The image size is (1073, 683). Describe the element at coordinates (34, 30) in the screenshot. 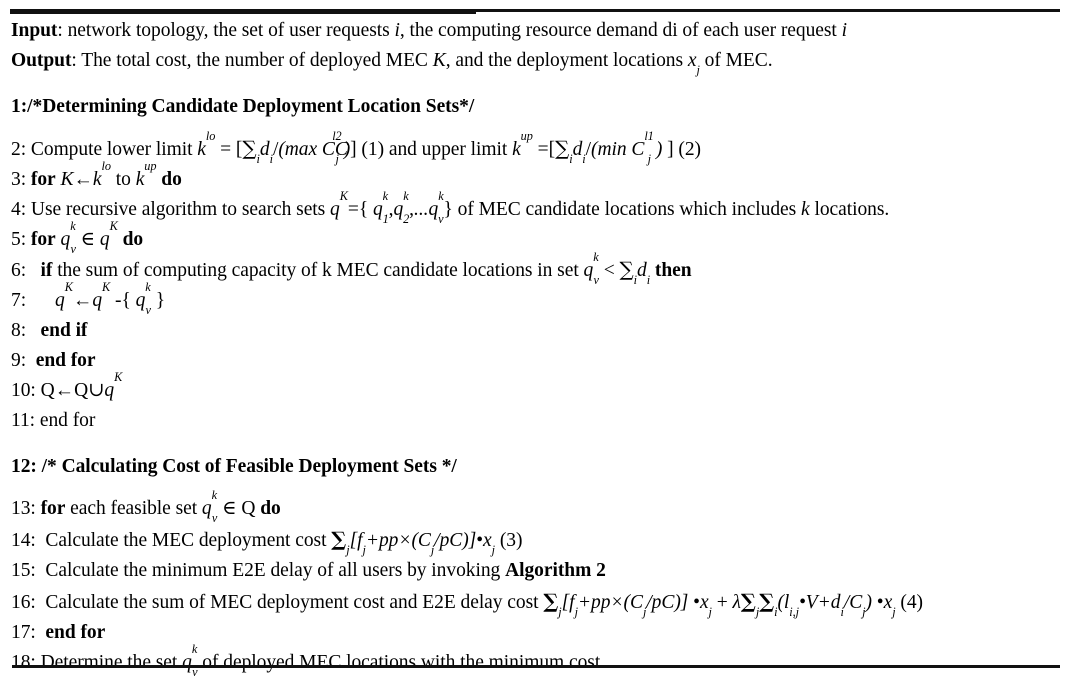

I see `input-label: Input` at that location.